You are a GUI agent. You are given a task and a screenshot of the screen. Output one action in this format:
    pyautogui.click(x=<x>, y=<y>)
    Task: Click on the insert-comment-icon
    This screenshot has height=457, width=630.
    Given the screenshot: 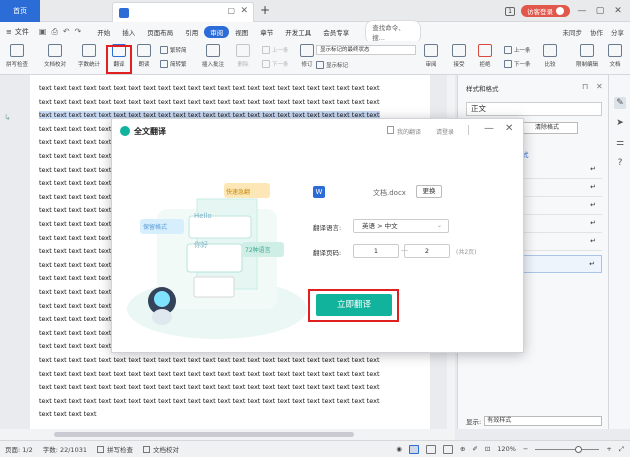 What is the action you would take?
    pyautogui.click(x=213, y=50)
    